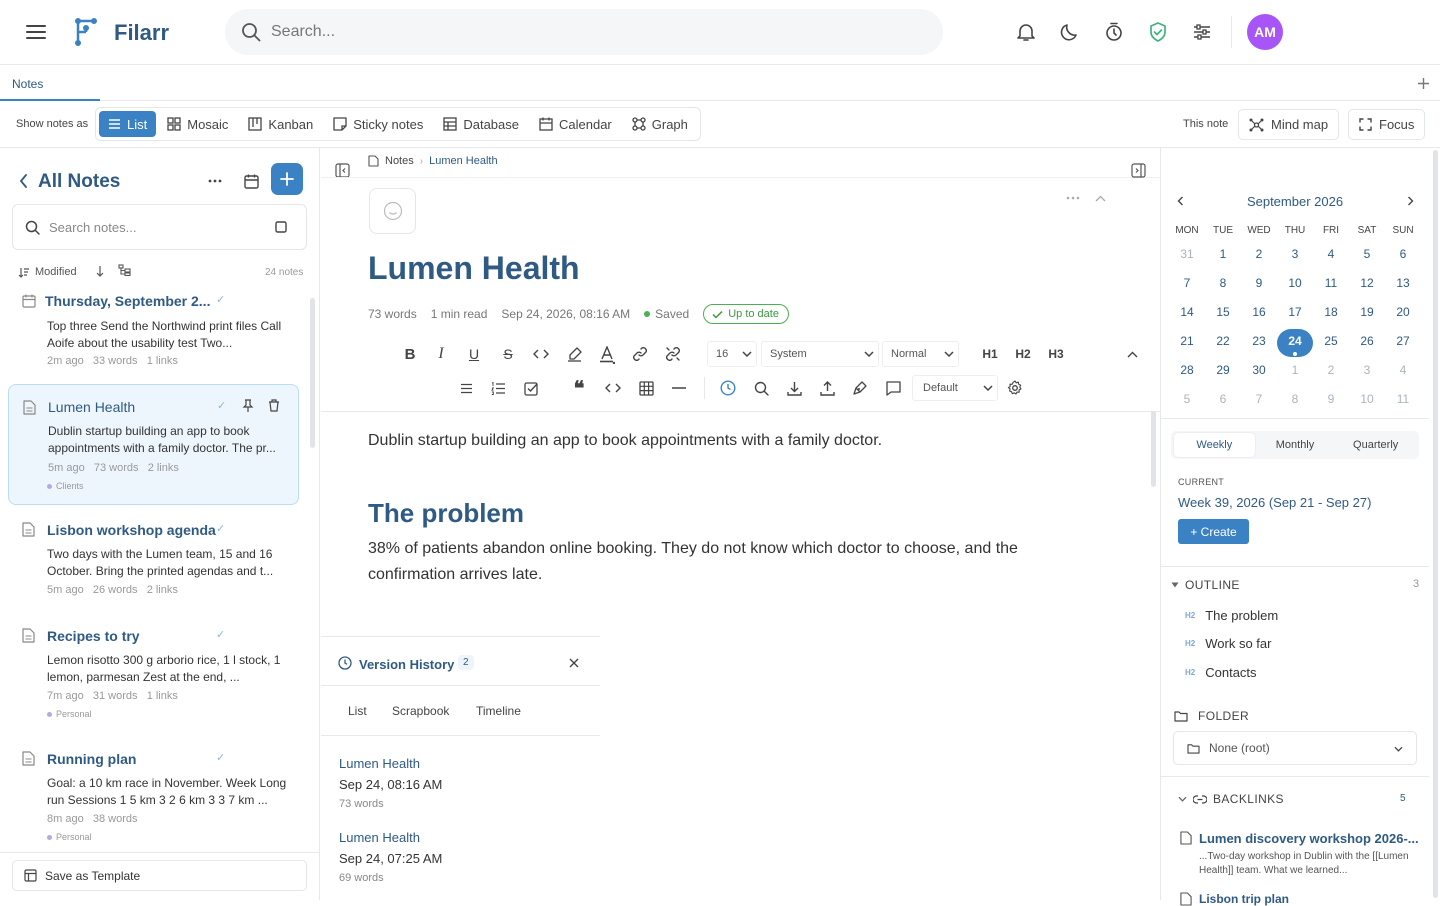  Describe the element at coordinates (1132, 354) in the screenshot. I see `collapse-toolbar-icon` at that location.